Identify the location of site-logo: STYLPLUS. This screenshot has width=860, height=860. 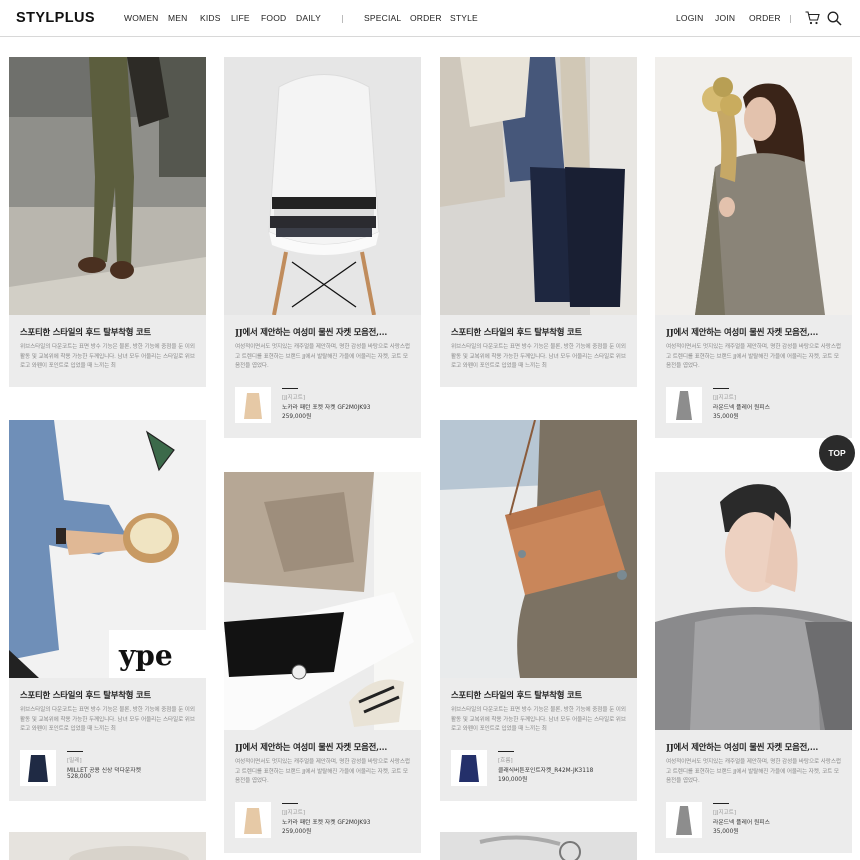
(55, 18).